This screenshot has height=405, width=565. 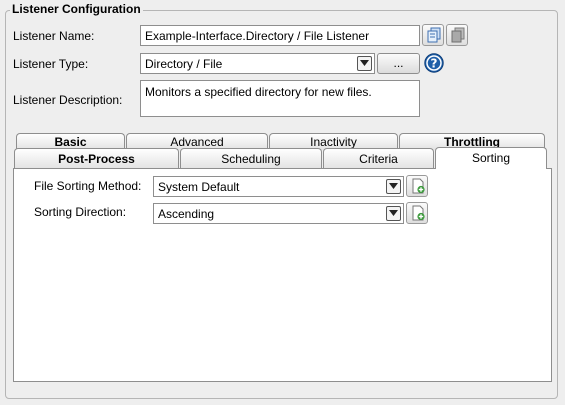 I want to click on listener-type-label: Listener Type:, so click(x=51, y=64).